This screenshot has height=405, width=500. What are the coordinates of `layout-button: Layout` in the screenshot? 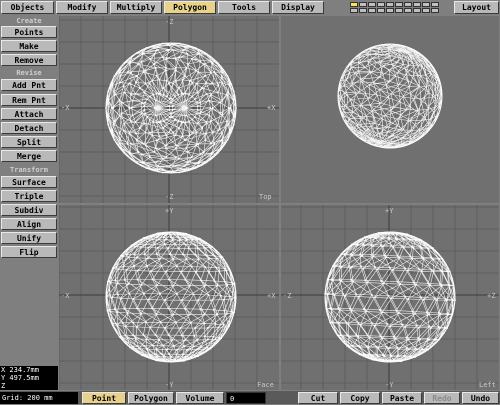 It's located at (476, 7).